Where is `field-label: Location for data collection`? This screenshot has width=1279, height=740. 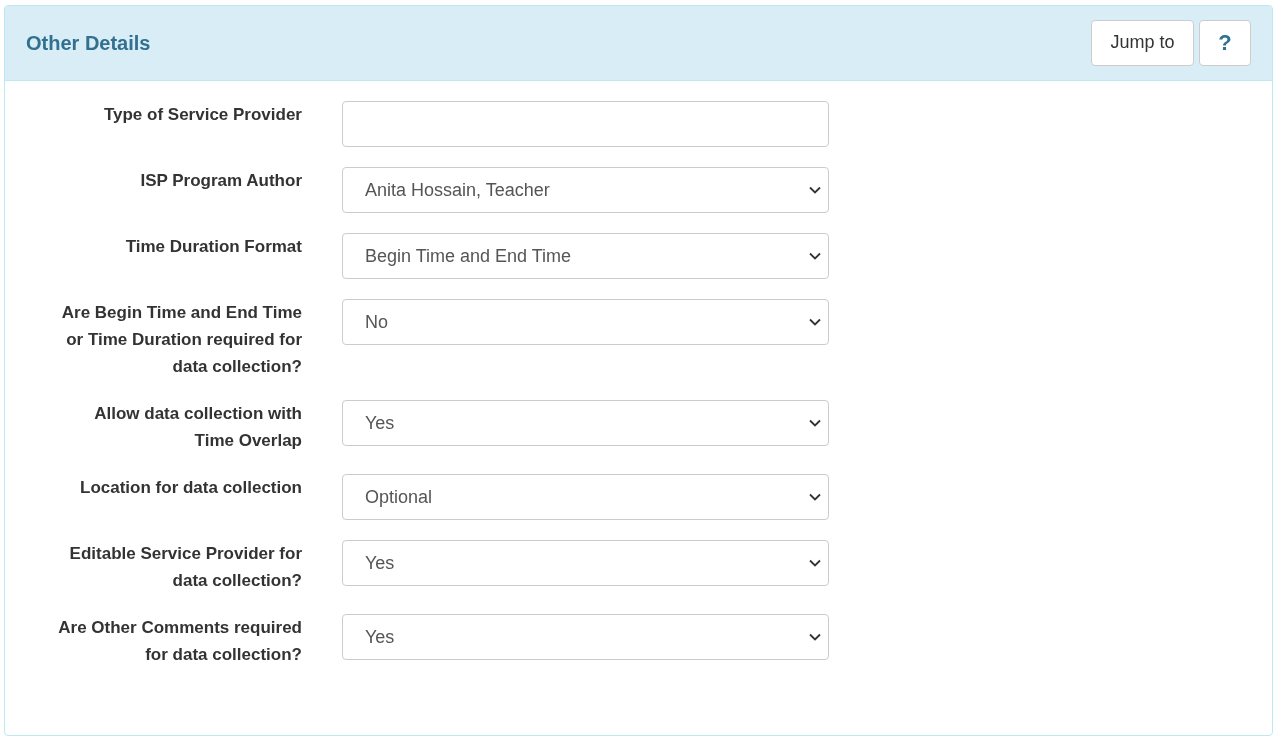 field-label: Location for data collection is located at coordinates (190, 488).